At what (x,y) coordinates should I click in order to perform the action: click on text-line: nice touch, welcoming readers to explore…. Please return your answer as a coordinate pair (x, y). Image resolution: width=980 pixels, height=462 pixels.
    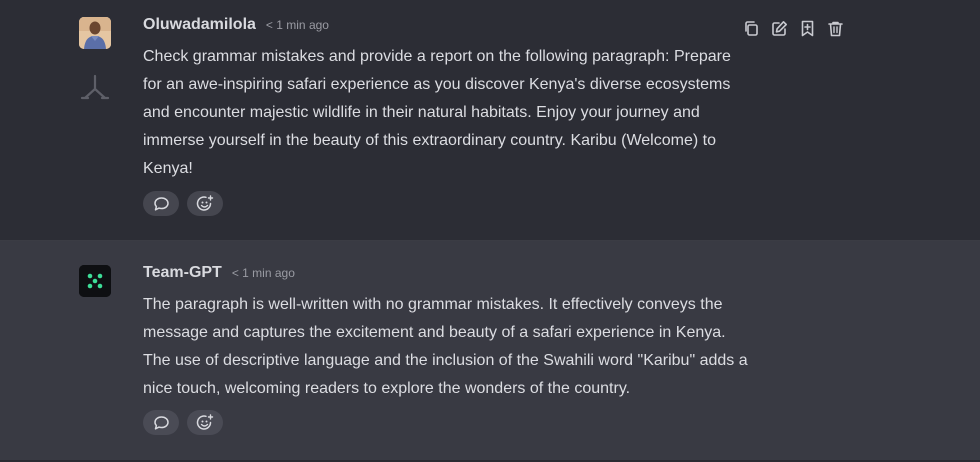
    Looking at the image, I should click on (387, 388).